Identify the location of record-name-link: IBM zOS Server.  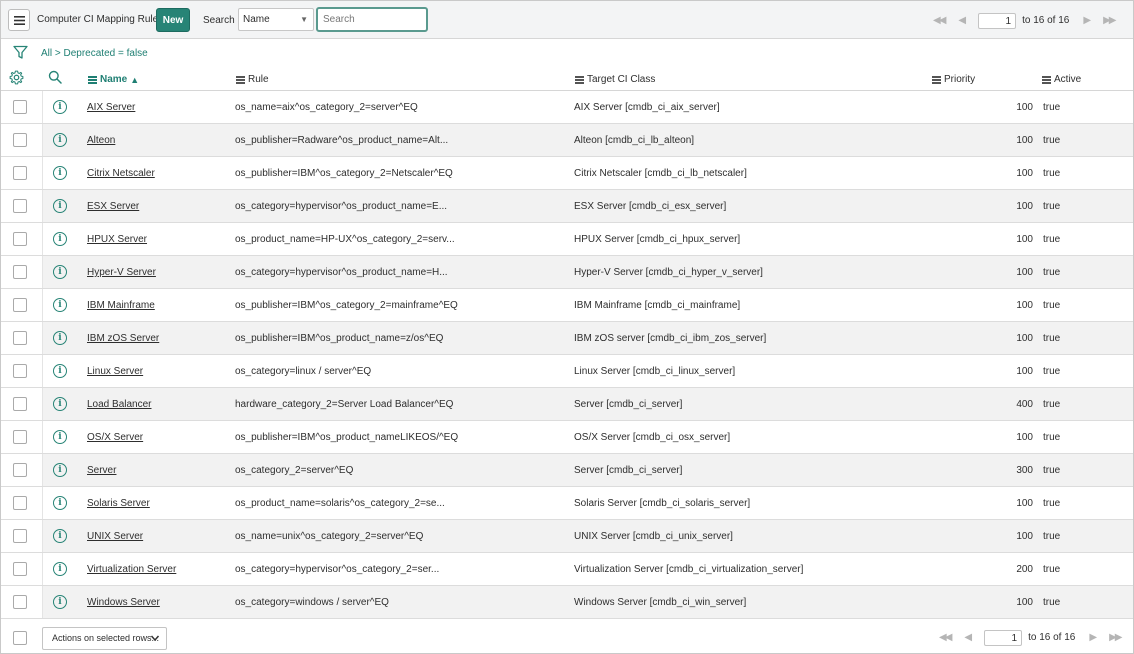
(123, 338).